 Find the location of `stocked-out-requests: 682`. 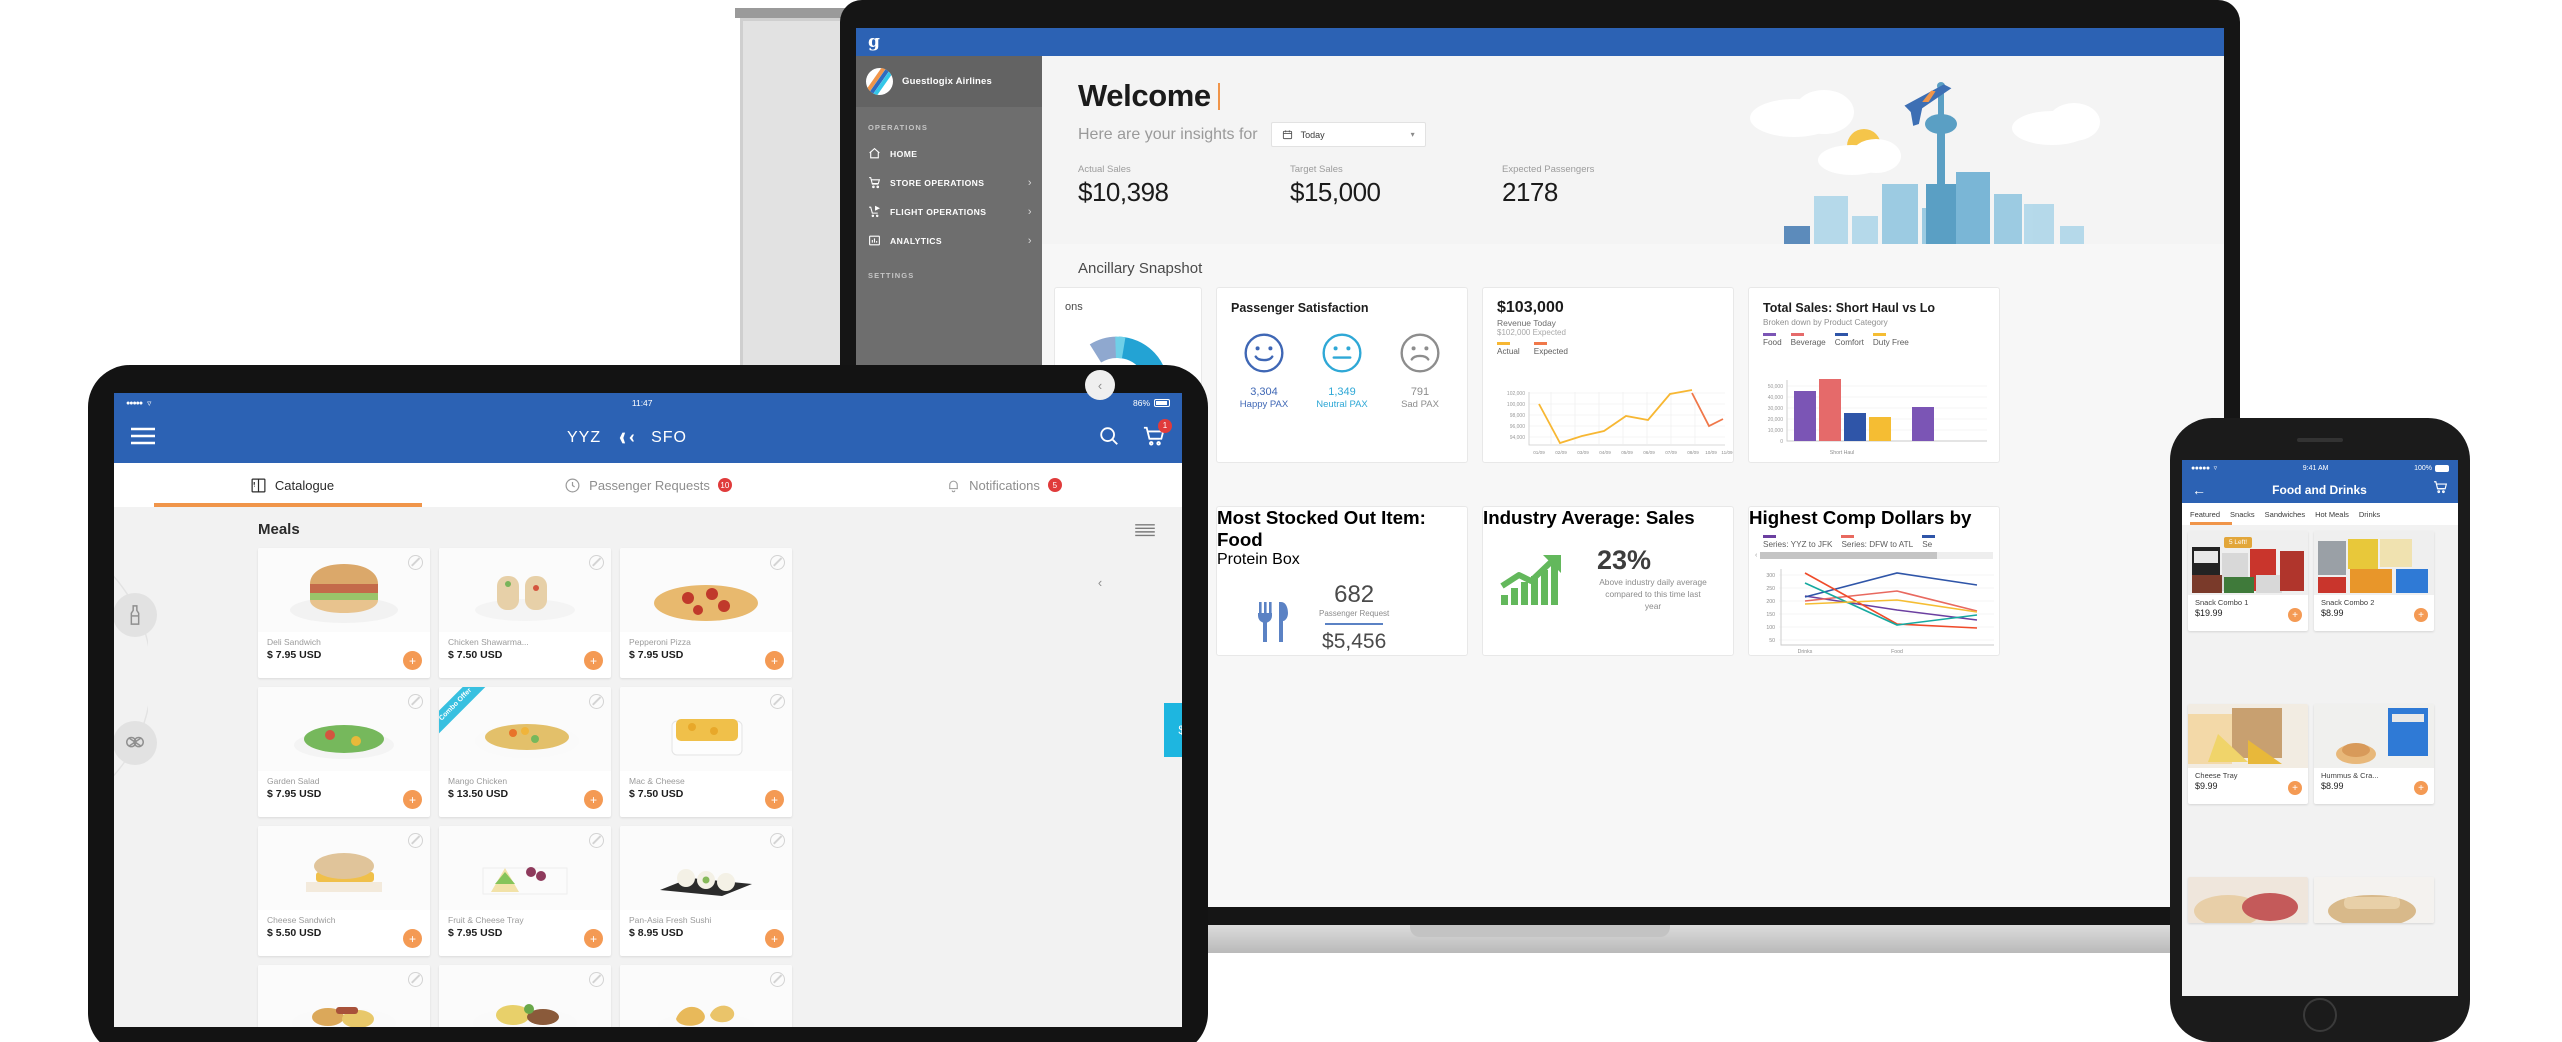

stocked-out-requests: 682 is located at coordinates (1354, 594).